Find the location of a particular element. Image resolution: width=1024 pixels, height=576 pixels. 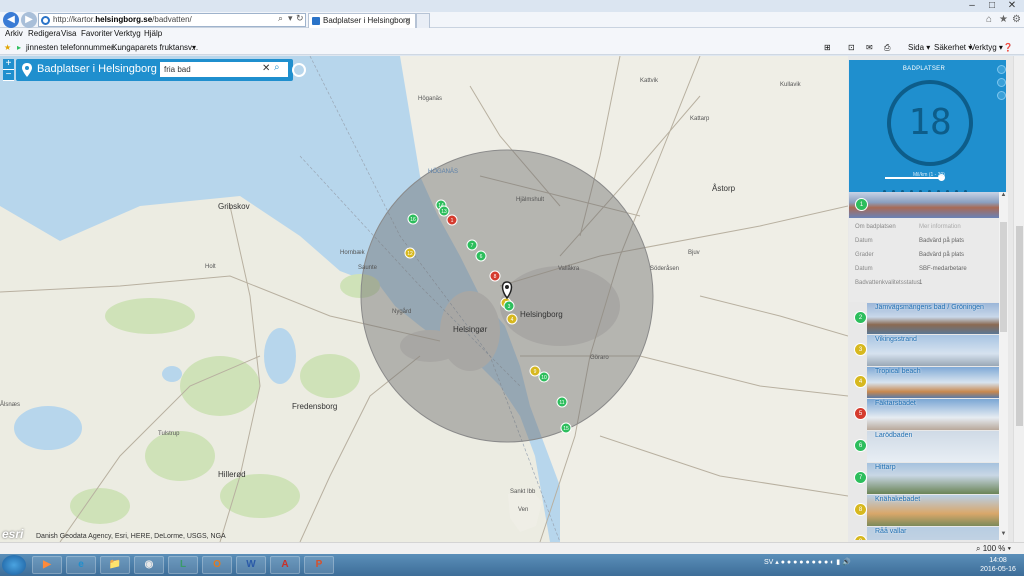

panel-minimize-icon is located at coordinates (1001, 82).